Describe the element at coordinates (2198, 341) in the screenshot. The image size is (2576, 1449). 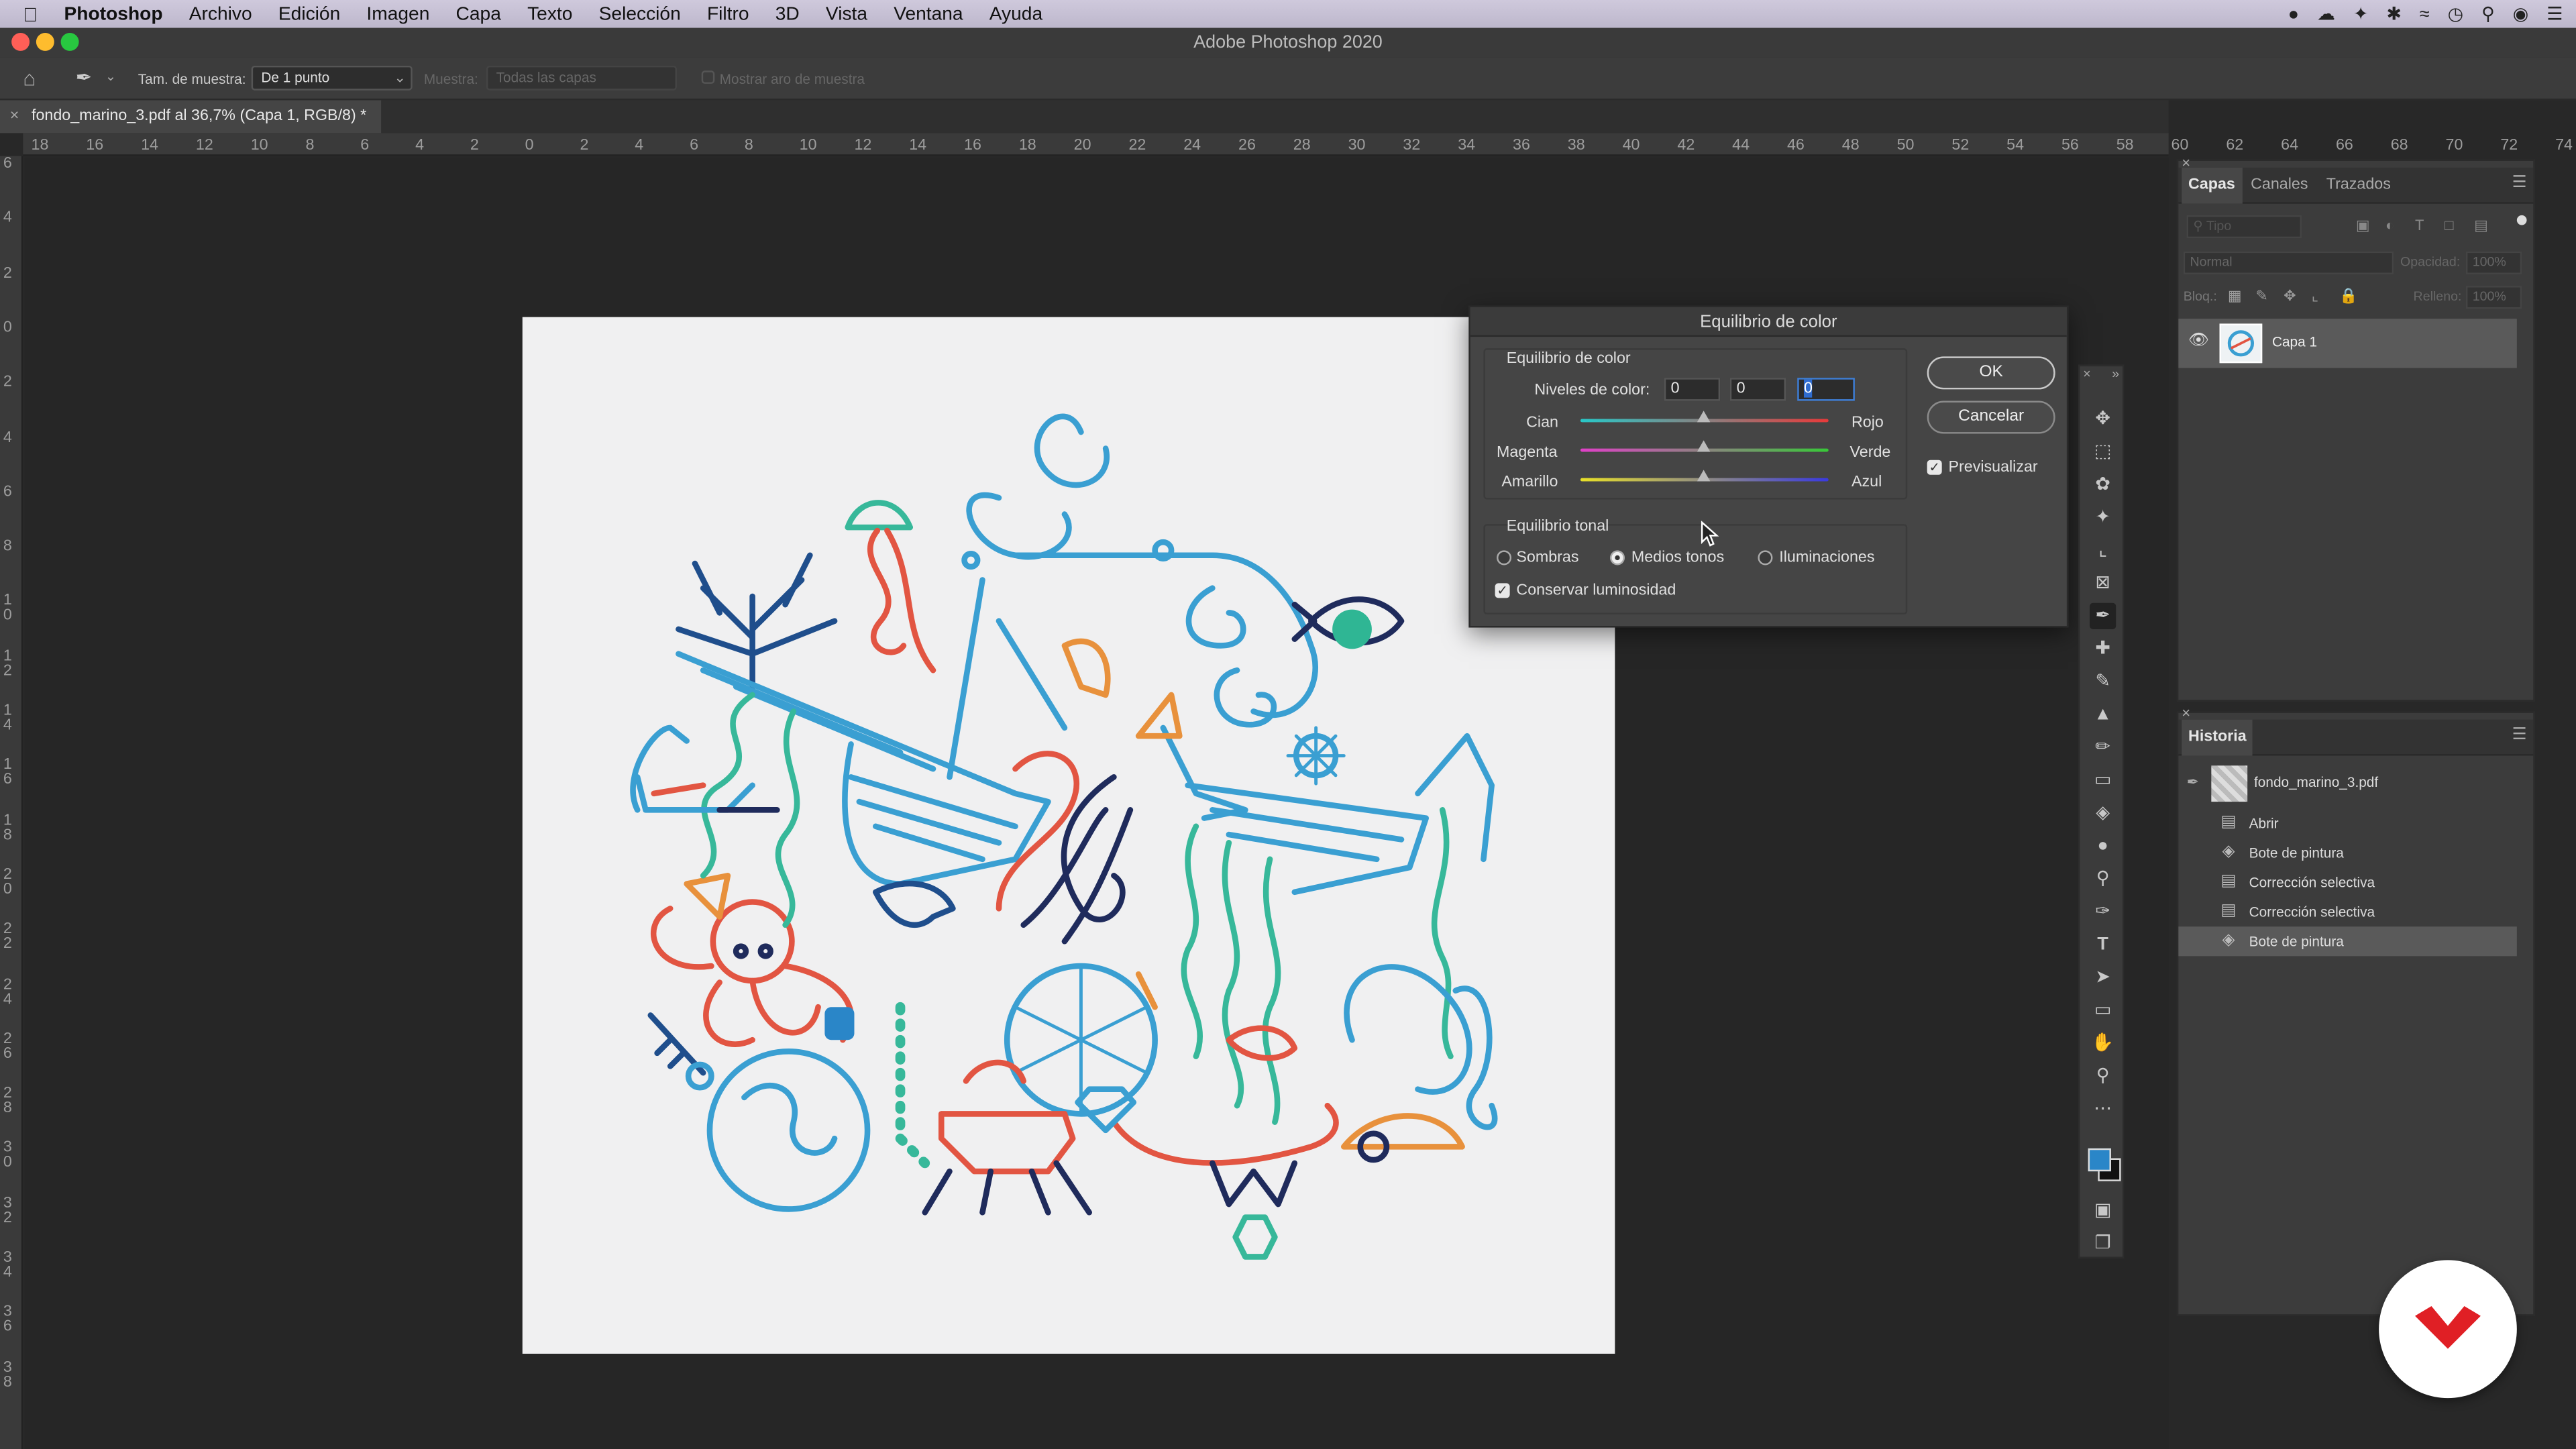
I see `visibility-eye-icon: 👁` at that location.